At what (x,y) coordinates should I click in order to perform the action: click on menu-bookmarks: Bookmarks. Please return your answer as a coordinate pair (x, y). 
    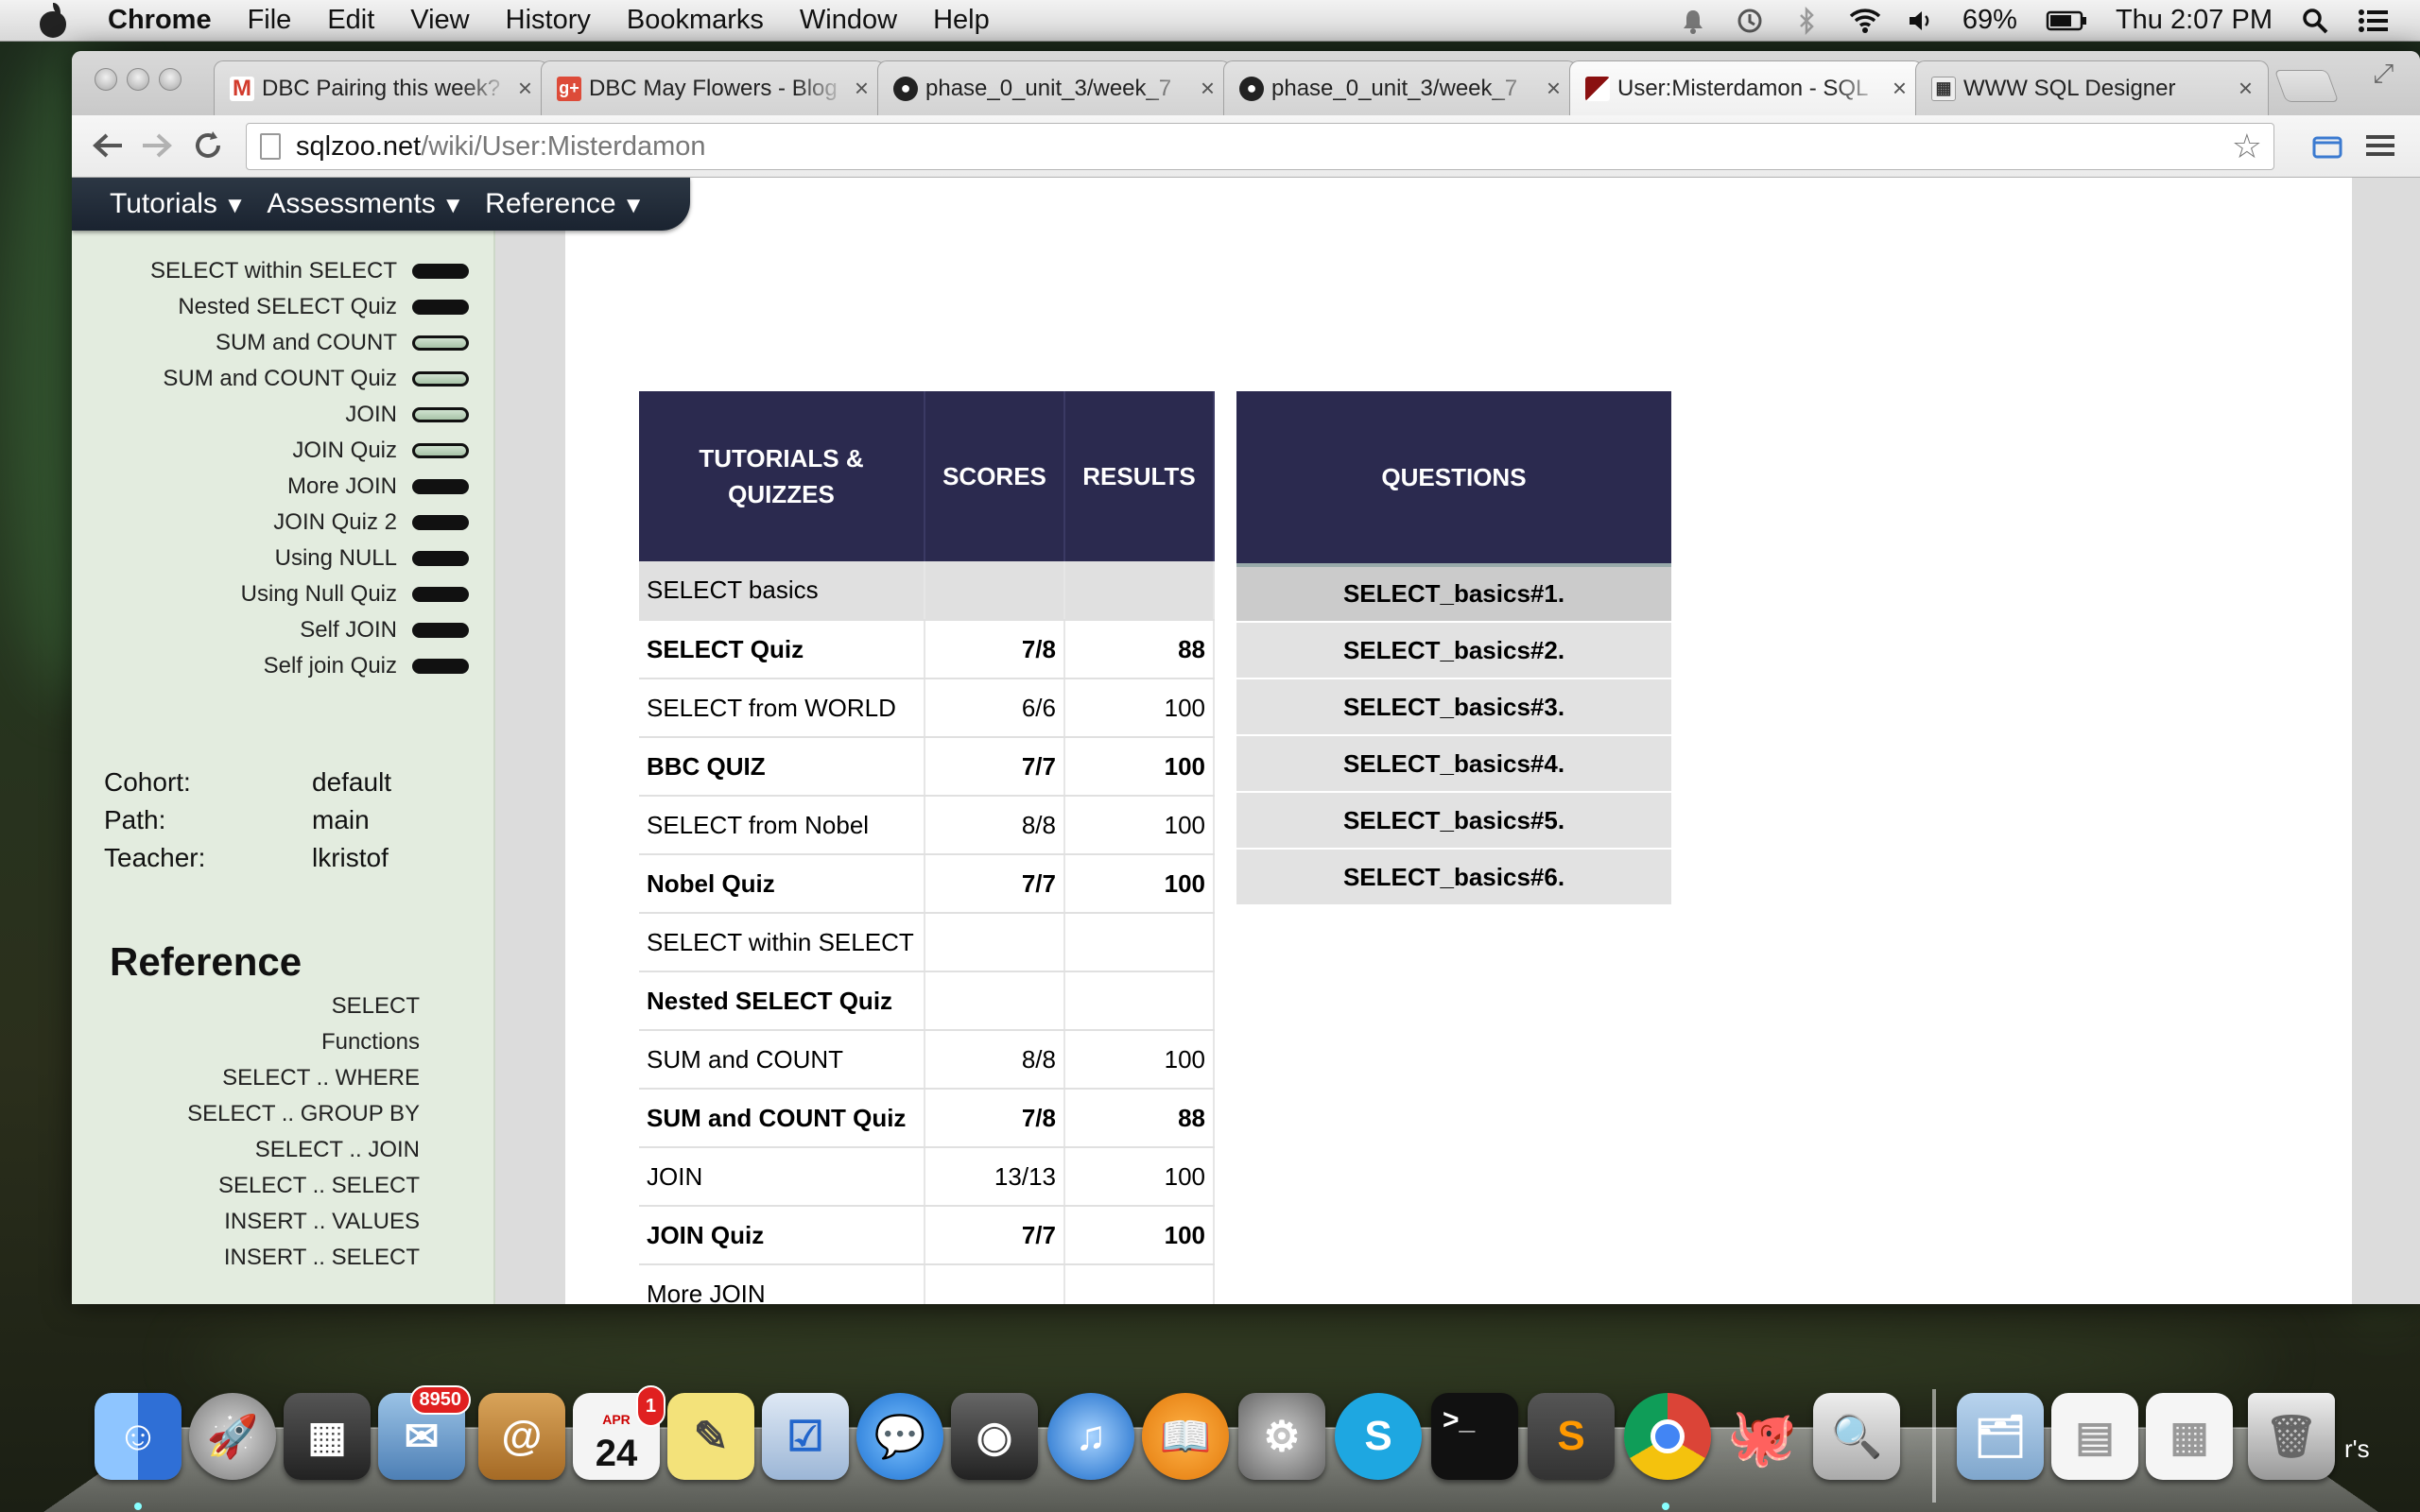
    Looking at the image, I should click on (696, 20).